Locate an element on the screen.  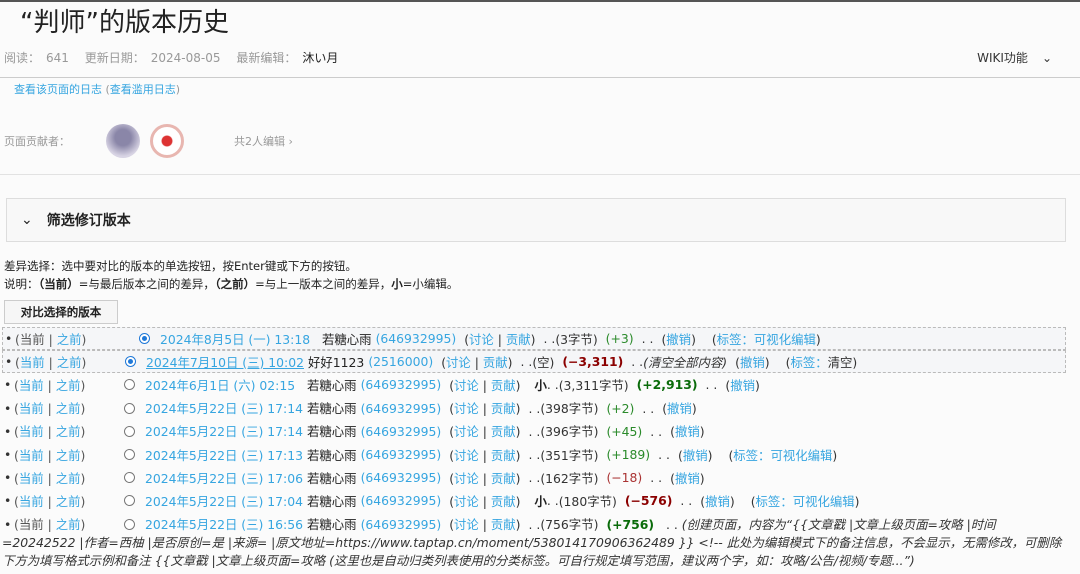
revision-size: (396字节) is located at coordinates (569, 432).